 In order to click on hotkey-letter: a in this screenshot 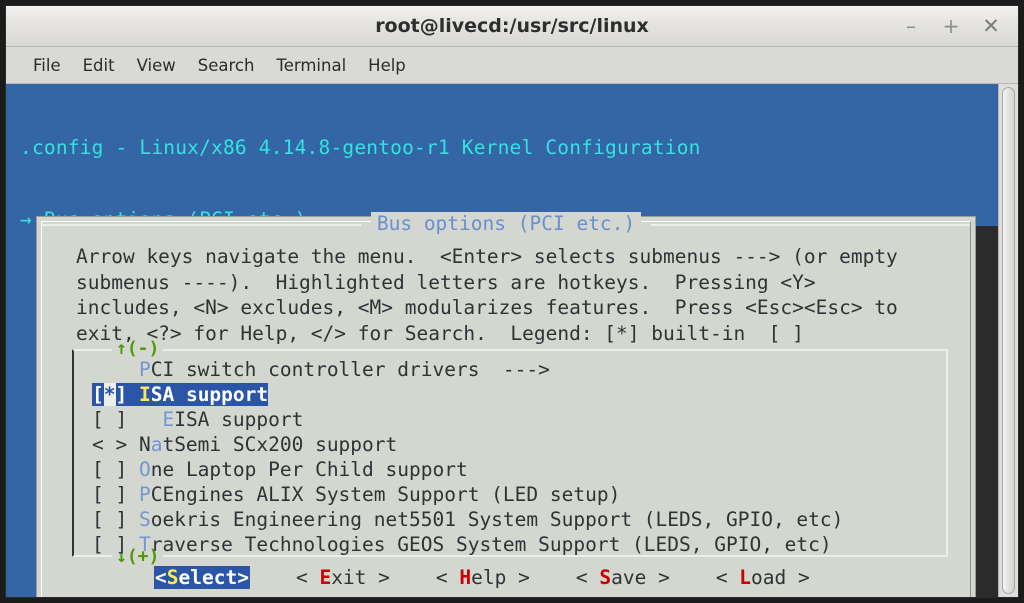, I will do `click(156, 444)`.